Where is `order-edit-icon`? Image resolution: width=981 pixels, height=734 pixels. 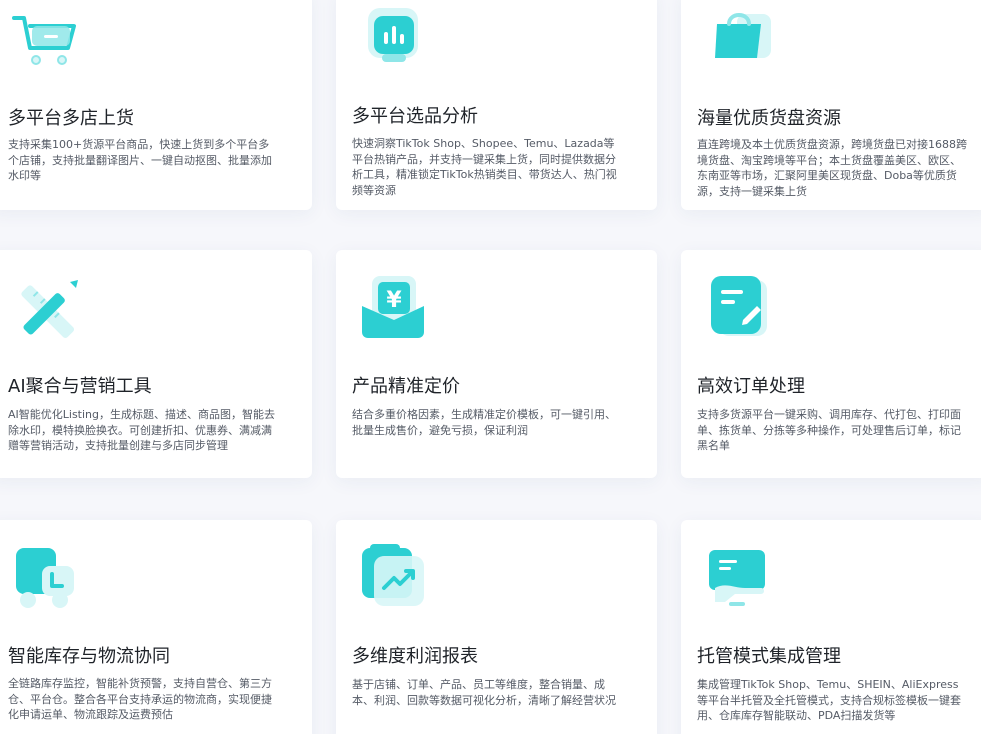
order-edit-icon is located at coordinates (739, 306).